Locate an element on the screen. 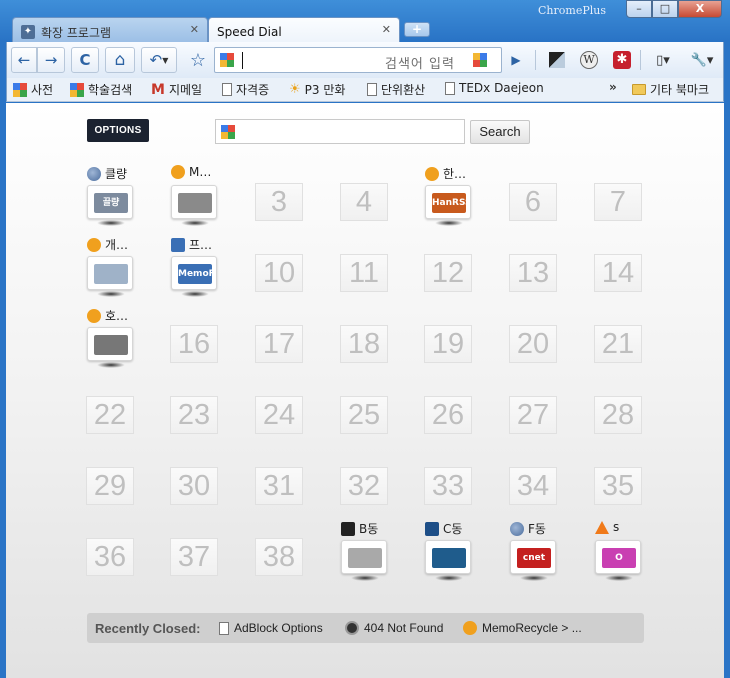 The image size is (730, 678). empty-dial-slot: 16 is located at coordinates (194, 344).